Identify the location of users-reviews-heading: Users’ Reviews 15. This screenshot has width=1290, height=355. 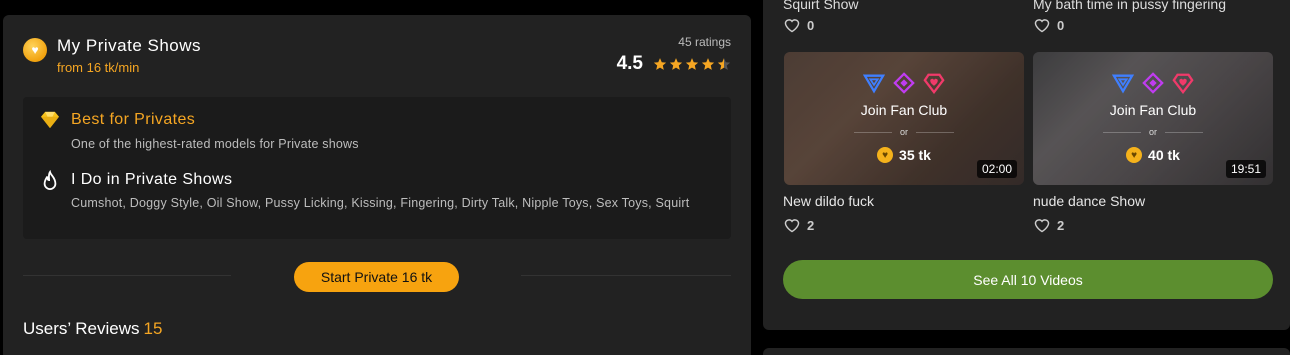
(92, 329).